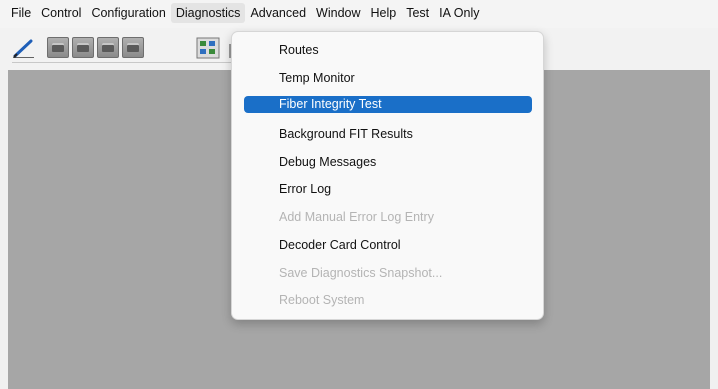 This screenshot has height=389, width=718. I want to click on pencil-icon, so click(24, 48).